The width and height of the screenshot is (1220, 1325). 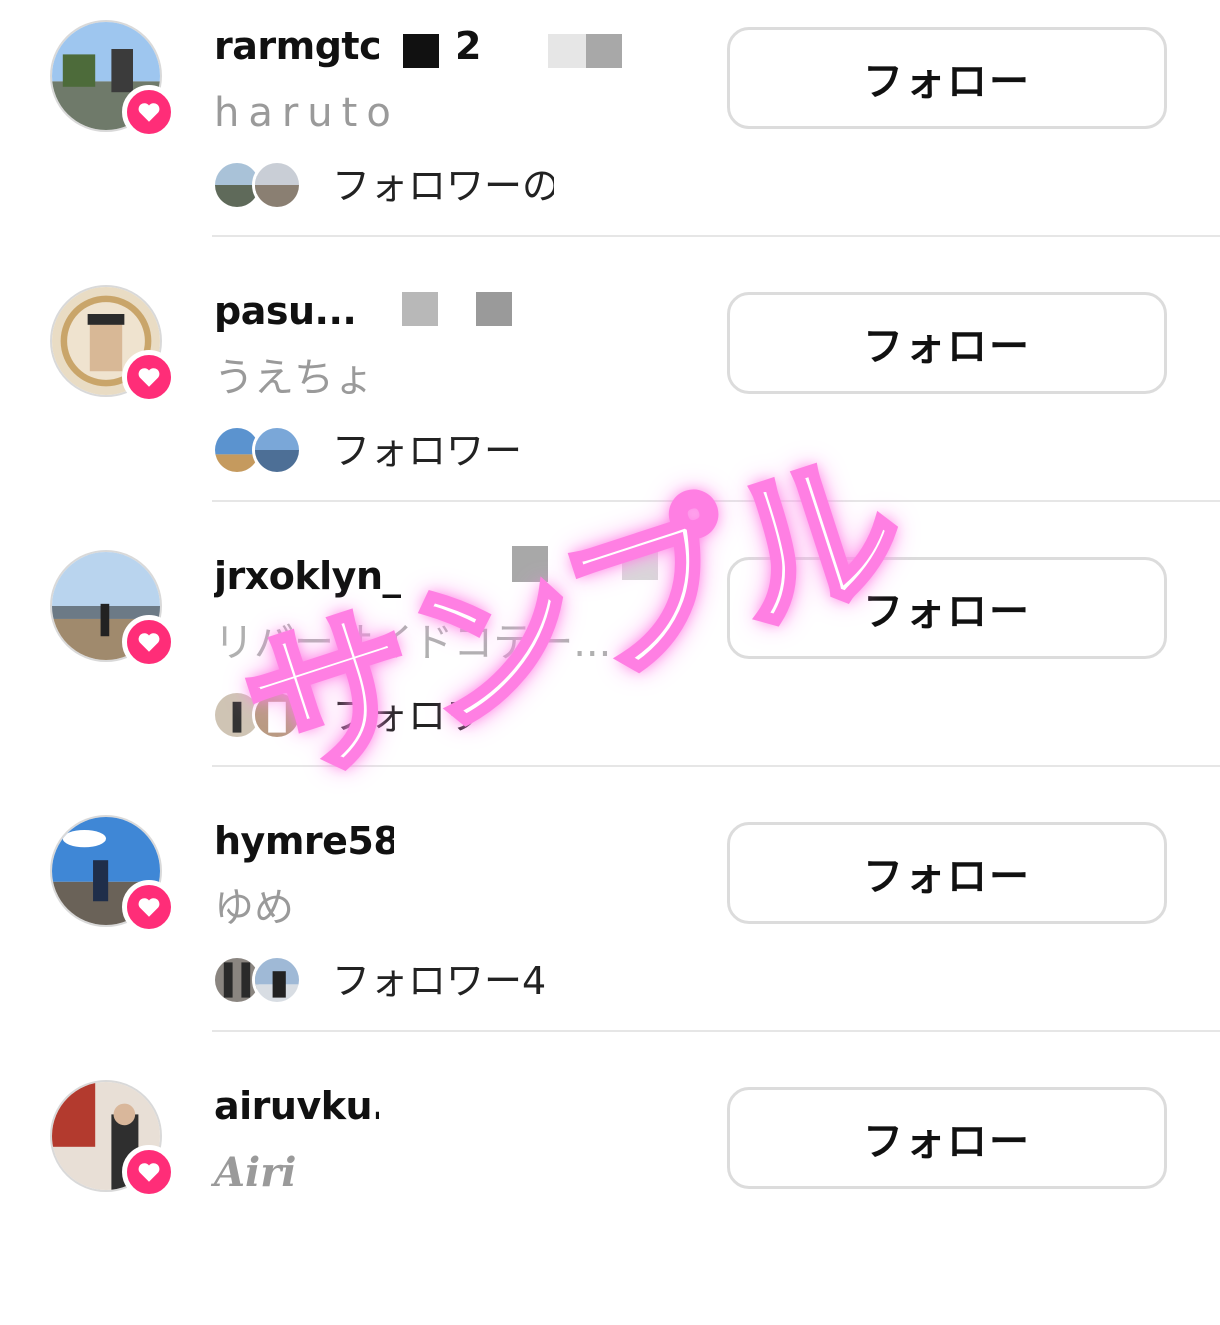 I want to click on username: jrxoklyn_, so click(x=307, y=576).